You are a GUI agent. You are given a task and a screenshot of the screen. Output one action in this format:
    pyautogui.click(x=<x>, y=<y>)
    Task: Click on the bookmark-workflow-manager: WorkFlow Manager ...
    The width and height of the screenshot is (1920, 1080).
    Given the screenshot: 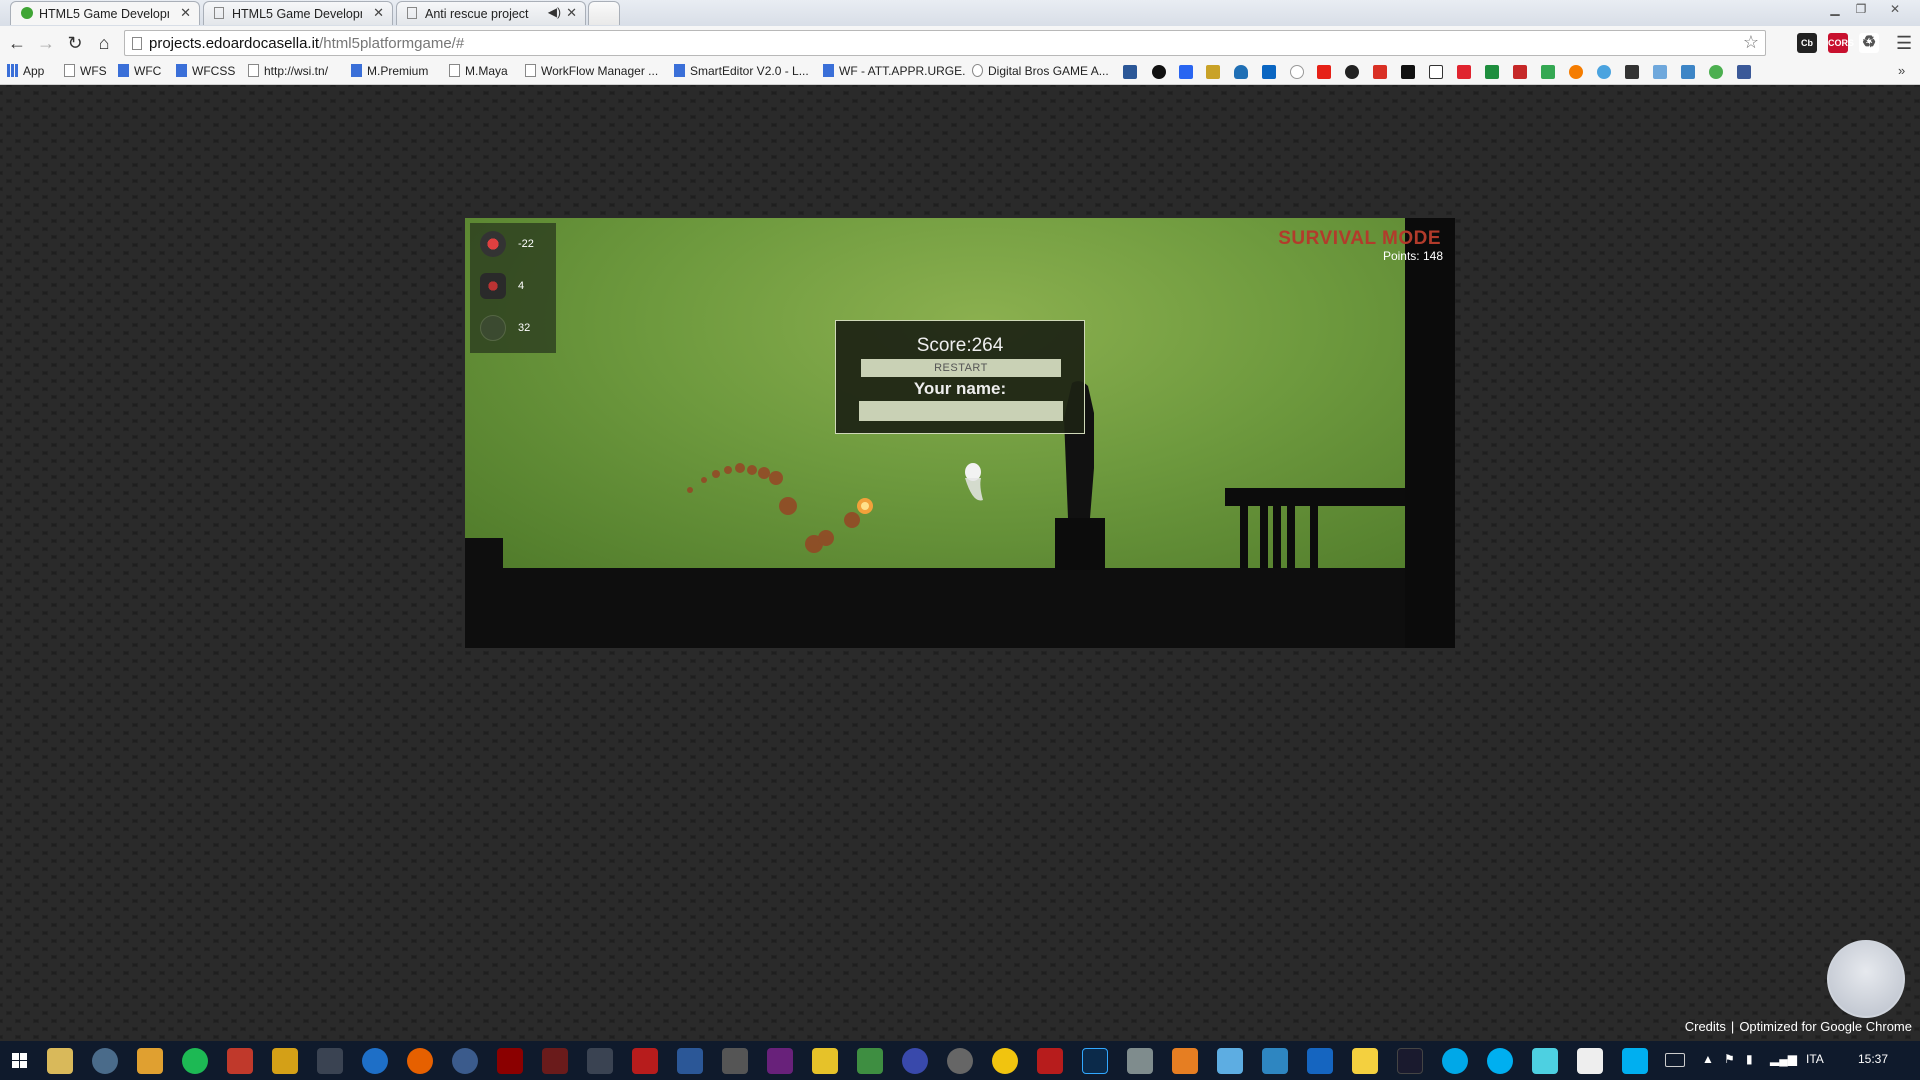 What is the action you would take?
    pyautogui.click(x=591, y=71)
    